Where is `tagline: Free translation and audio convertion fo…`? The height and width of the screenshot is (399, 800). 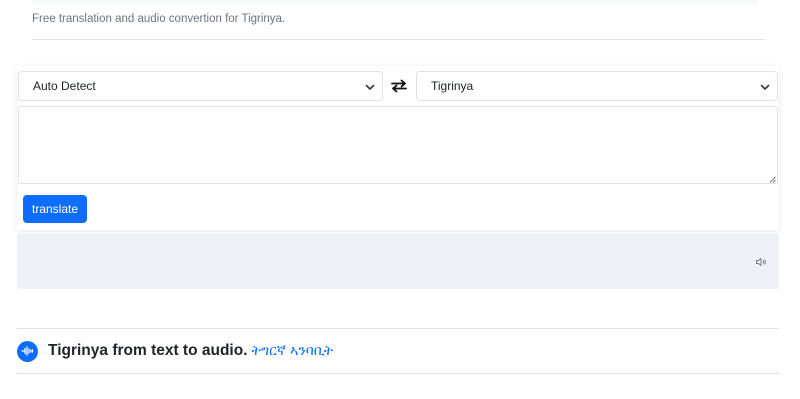 tagline: Free translation and audio convertion fo… is located at coordinates (159, 19).